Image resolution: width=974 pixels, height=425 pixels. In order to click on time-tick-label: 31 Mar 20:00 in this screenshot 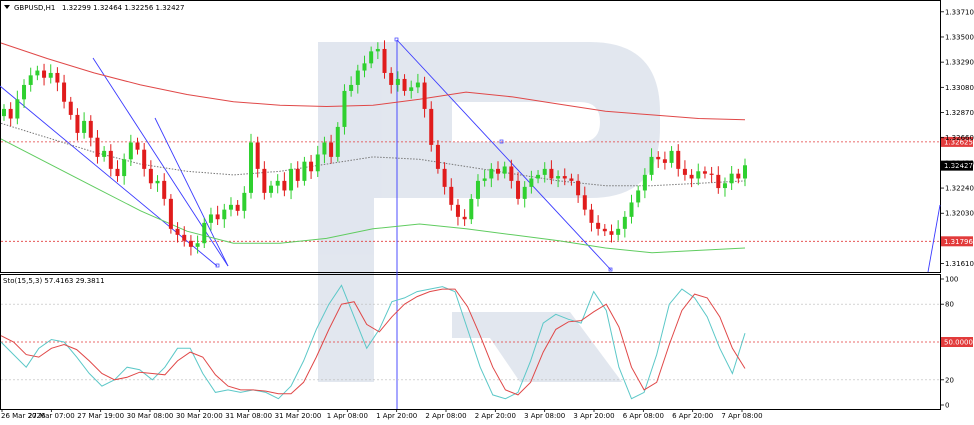, I will do `click(298, 416)`.